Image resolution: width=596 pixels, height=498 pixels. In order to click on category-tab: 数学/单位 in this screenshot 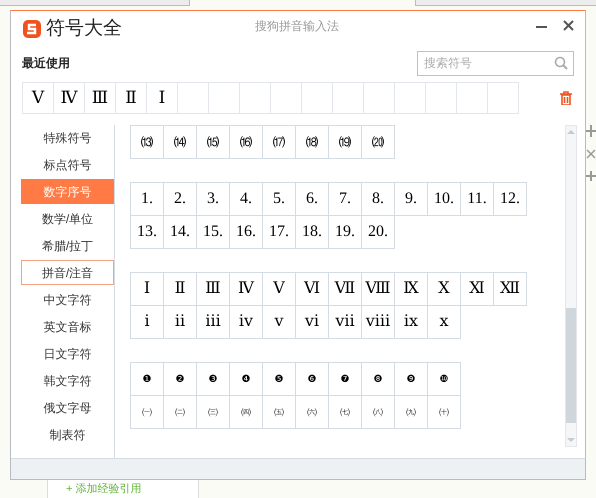, I will do `click(67, 218)`.